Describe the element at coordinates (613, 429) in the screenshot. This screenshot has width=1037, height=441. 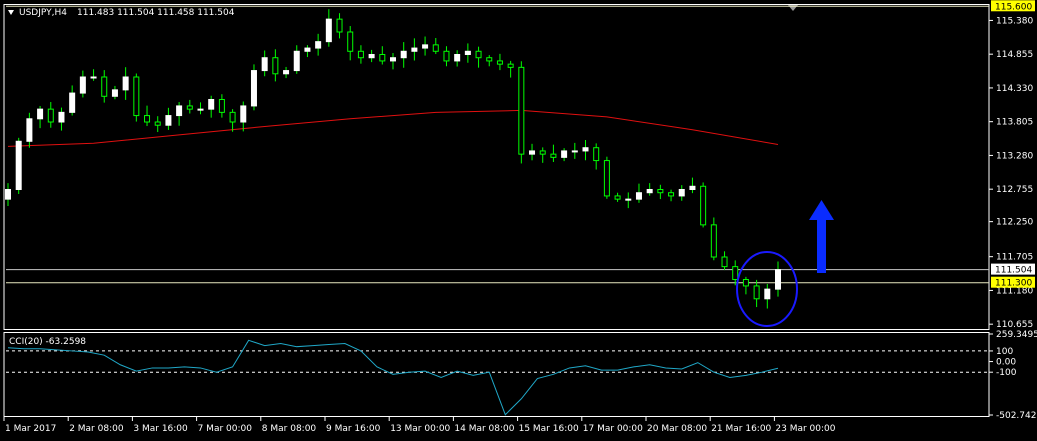
I see `time-tick-label: 17 Mar 00:00` at that location.